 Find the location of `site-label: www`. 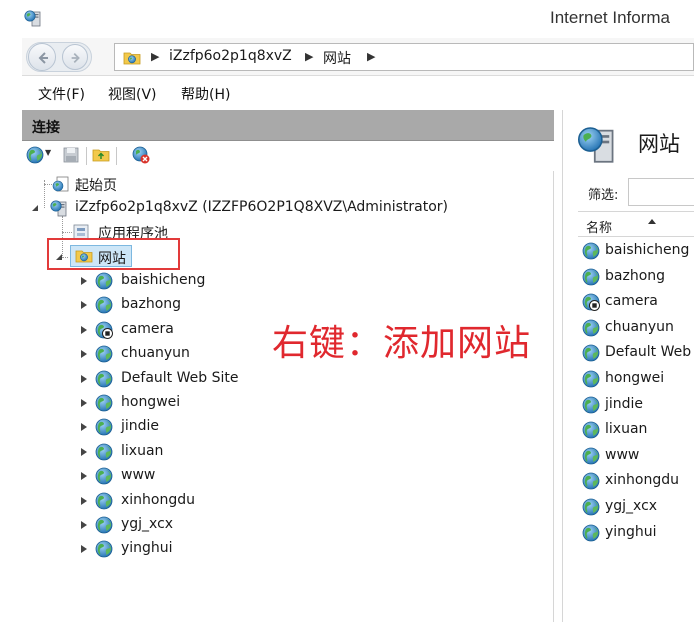

site-label: www is located at coordinates (138, 475).